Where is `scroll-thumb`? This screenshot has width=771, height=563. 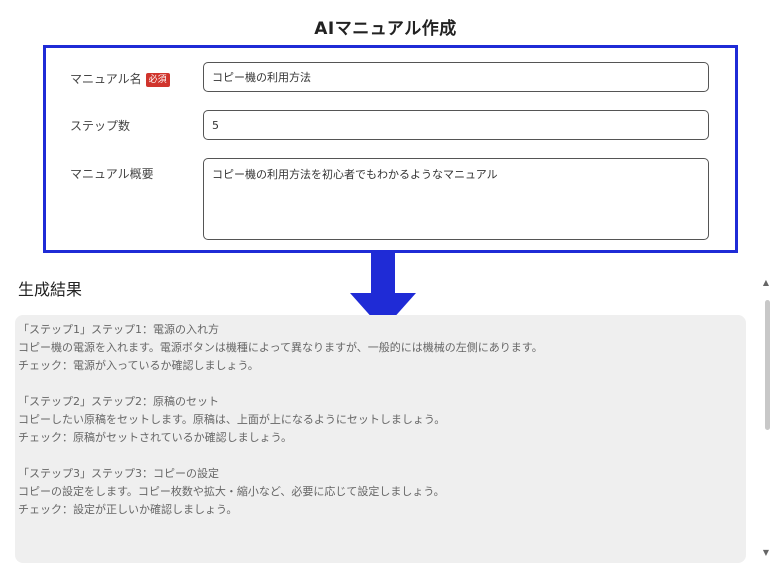 scroll-thumb is located at coordinates (767, 365).